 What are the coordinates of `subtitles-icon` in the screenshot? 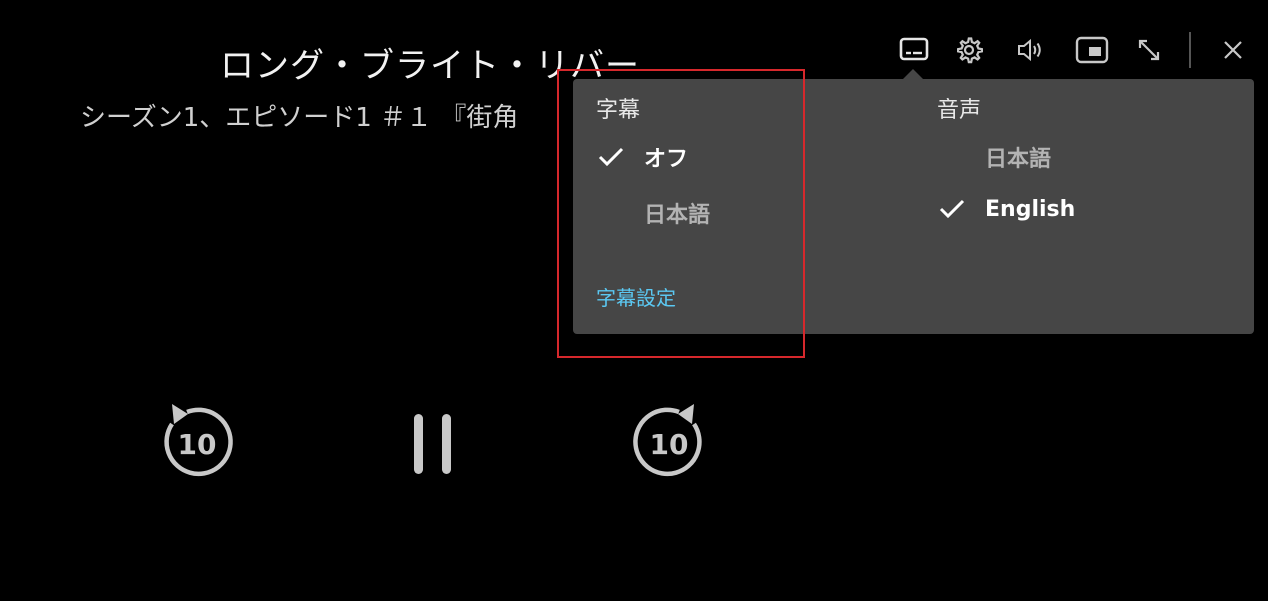 It's located at (914, 49).